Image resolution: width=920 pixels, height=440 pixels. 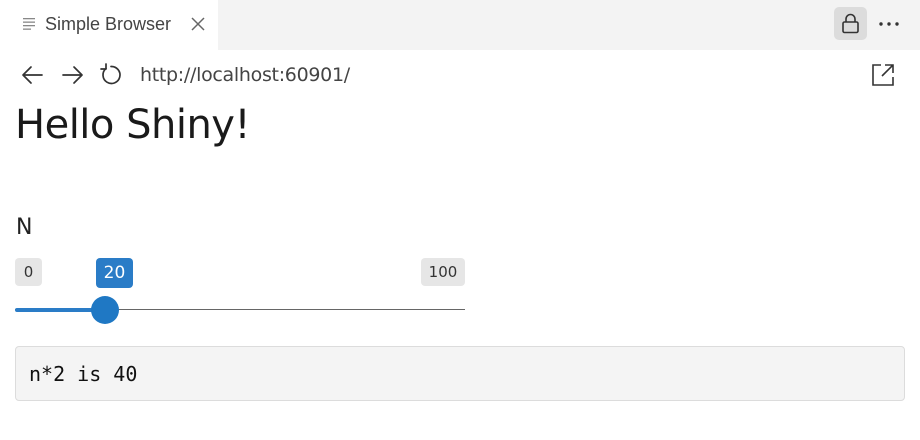 What do you see at coordinates (443, 272) in the screenshot?
I see `slider-max-label: 100` at bounding box center [443, 272].